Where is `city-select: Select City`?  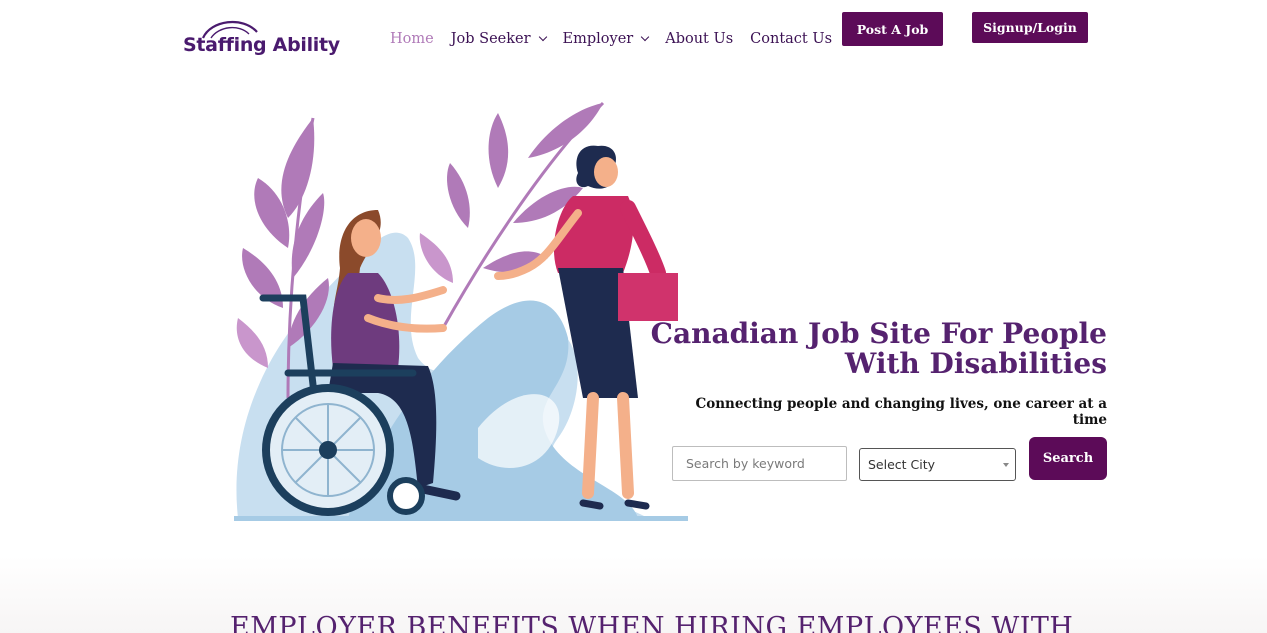
city-select: Select City is located at coordinates (937, 464).